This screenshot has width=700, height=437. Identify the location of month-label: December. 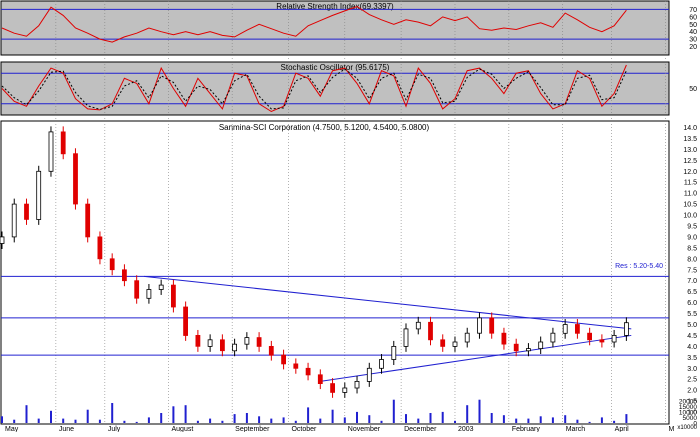
(420, 429).